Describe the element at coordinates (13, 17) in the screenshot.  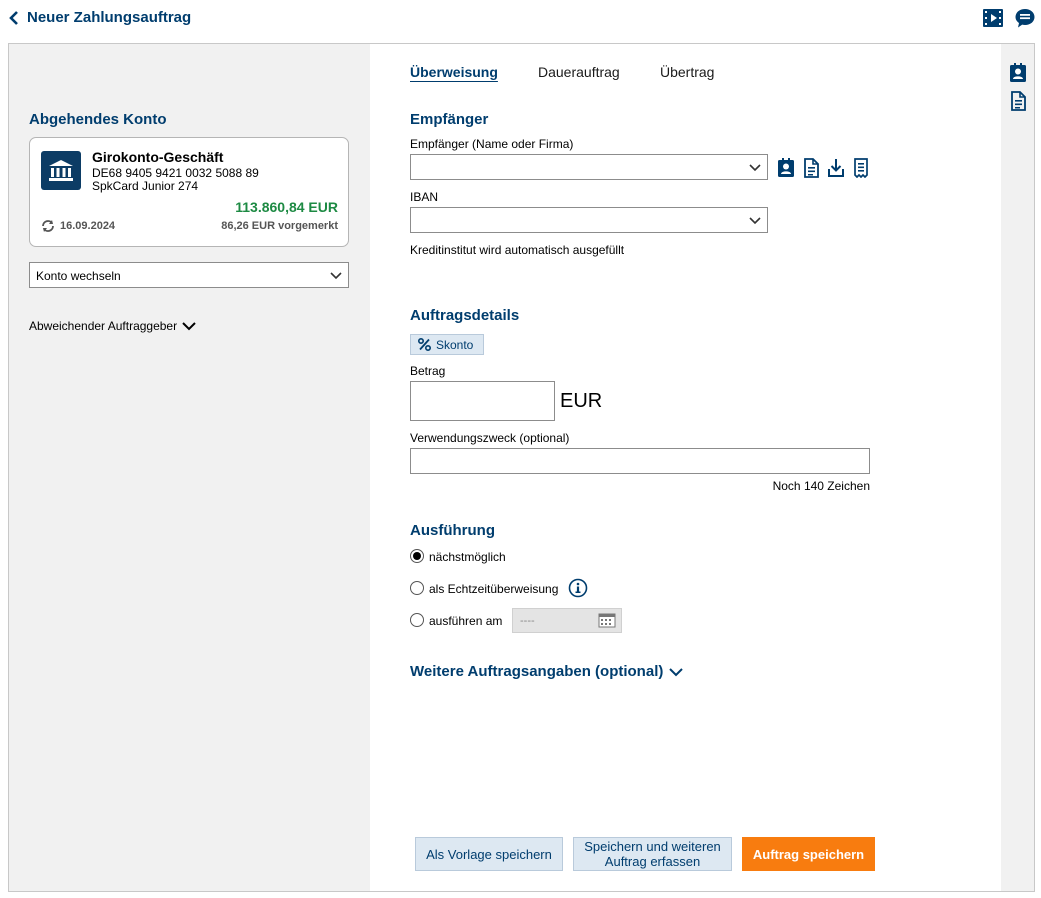
I see `chevron-left-icon` at that location.